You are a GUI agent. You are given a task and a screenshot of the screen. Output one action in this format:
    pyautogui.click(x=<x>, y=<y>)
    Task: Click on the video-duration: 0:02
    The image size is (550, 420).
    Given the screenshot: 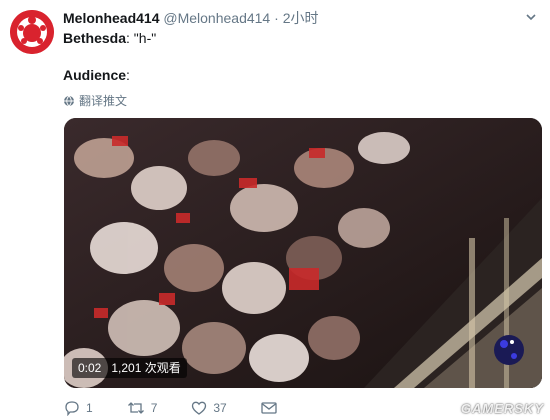 What is the action you would take?
    pyautogui.click(x=90, y=368)
    